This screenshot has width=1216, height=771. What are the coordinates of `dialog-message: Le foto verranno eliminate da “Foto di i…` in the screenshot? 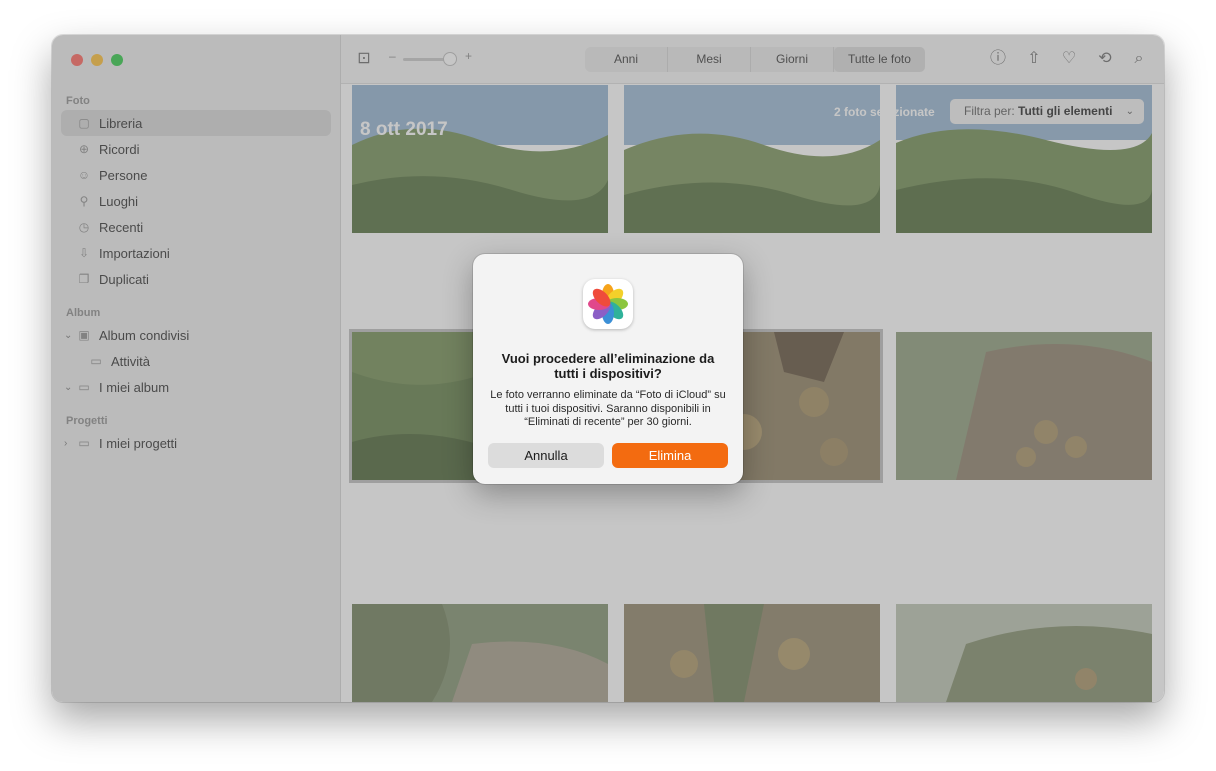 It's located at (608, 408).